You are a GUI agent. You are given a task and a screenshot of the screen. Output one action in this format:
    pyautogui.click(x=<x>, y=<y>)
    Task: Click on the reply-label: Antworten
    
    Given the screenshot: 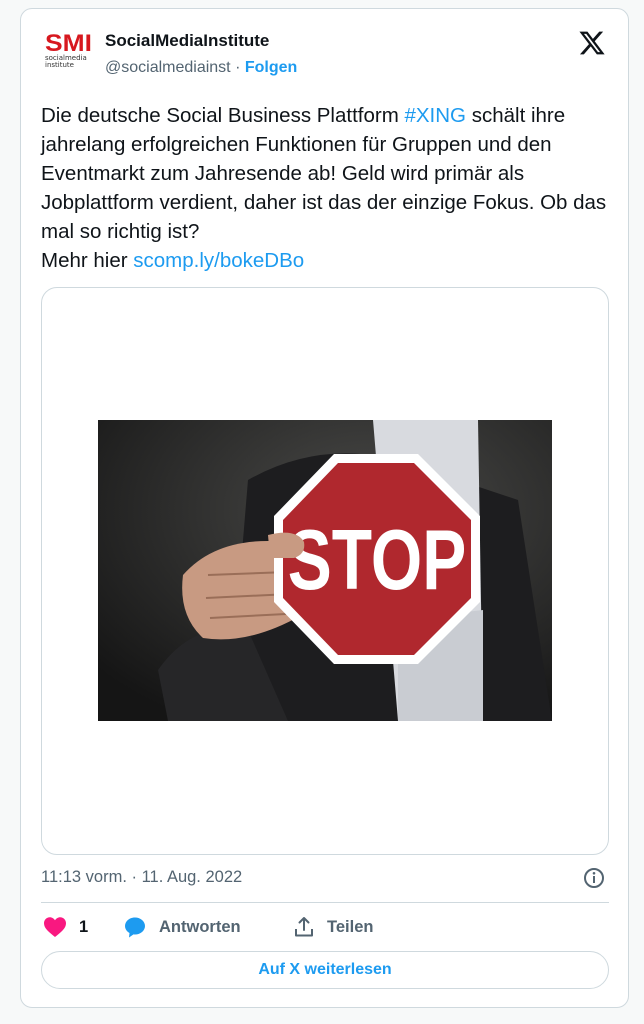 What is the action you would take?
    pyautogui.click(x=200, y=926)
    